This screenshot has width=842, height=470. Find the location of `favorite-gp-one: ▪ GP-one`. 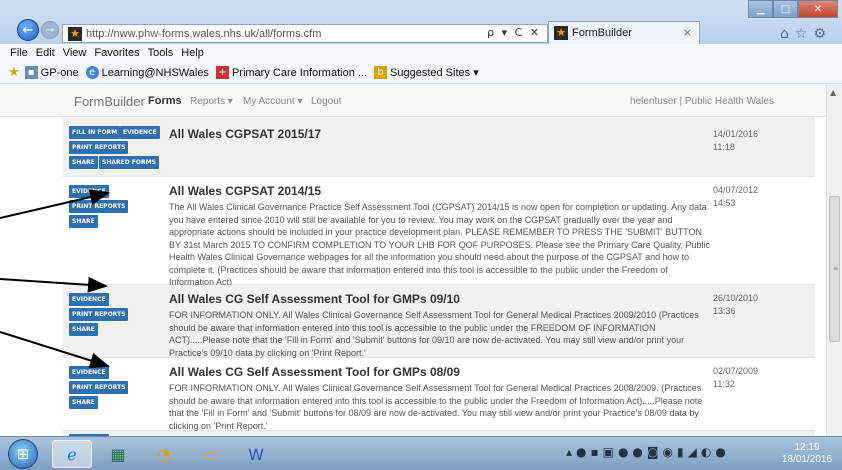

favorite-gp-one: ▪ GP-one is located at coordinates (51, 72).